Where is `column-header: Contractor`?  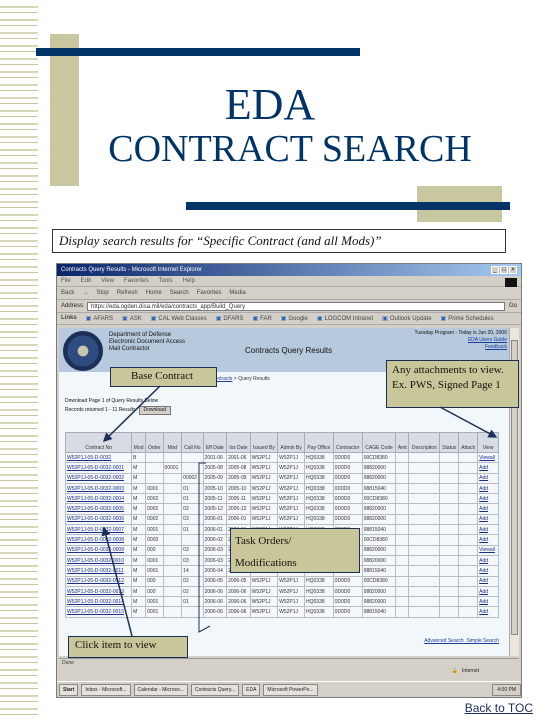
column-header: Contractor is located at coordinates (347, 442).